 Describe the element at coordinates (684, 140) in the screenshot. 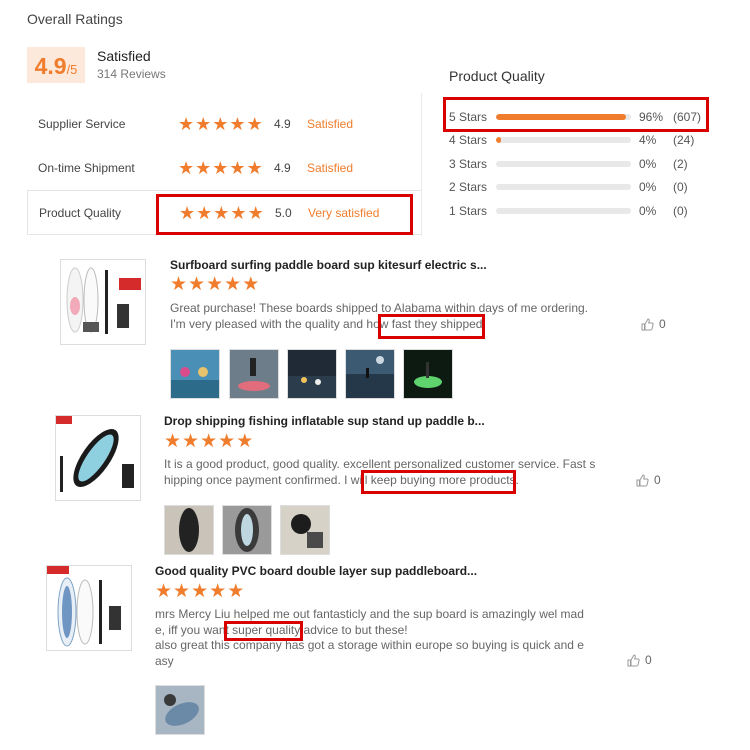

I see `distribution-count: (24)` at that location.